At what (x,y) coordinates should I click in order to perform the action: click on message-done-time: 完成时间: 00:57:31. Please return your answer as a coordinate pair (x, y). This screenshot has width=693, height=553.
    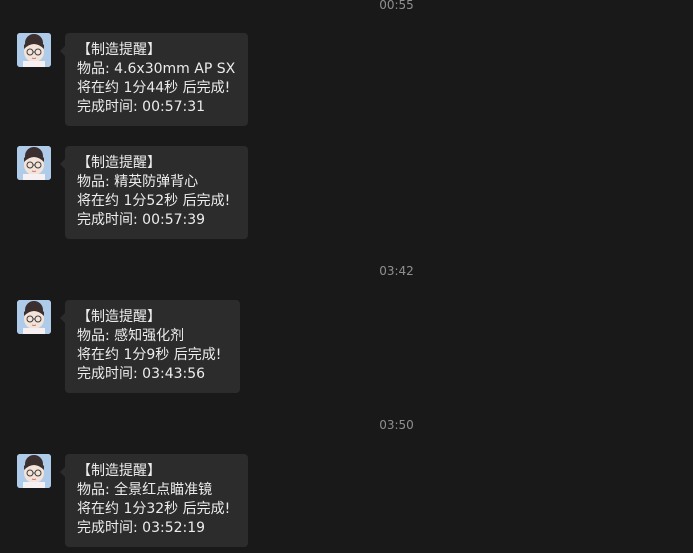
    Looking at the image, I should click on (141, 107).